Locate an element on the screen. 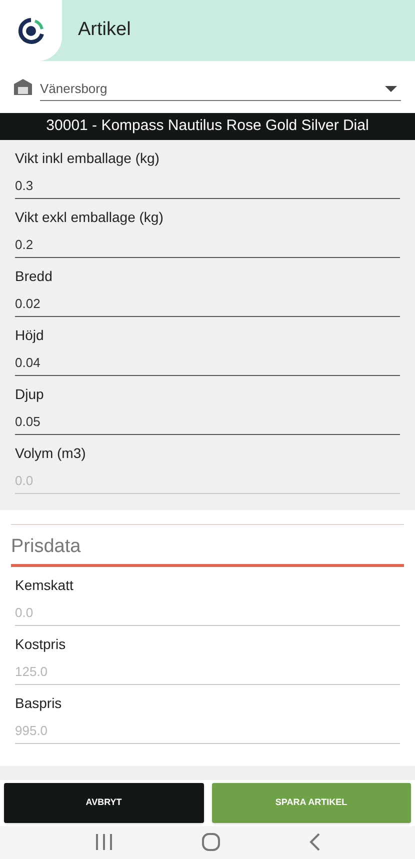 This screenshot has height=859, width=415. input-field: 0.2 is located at coordinates (207, 247).